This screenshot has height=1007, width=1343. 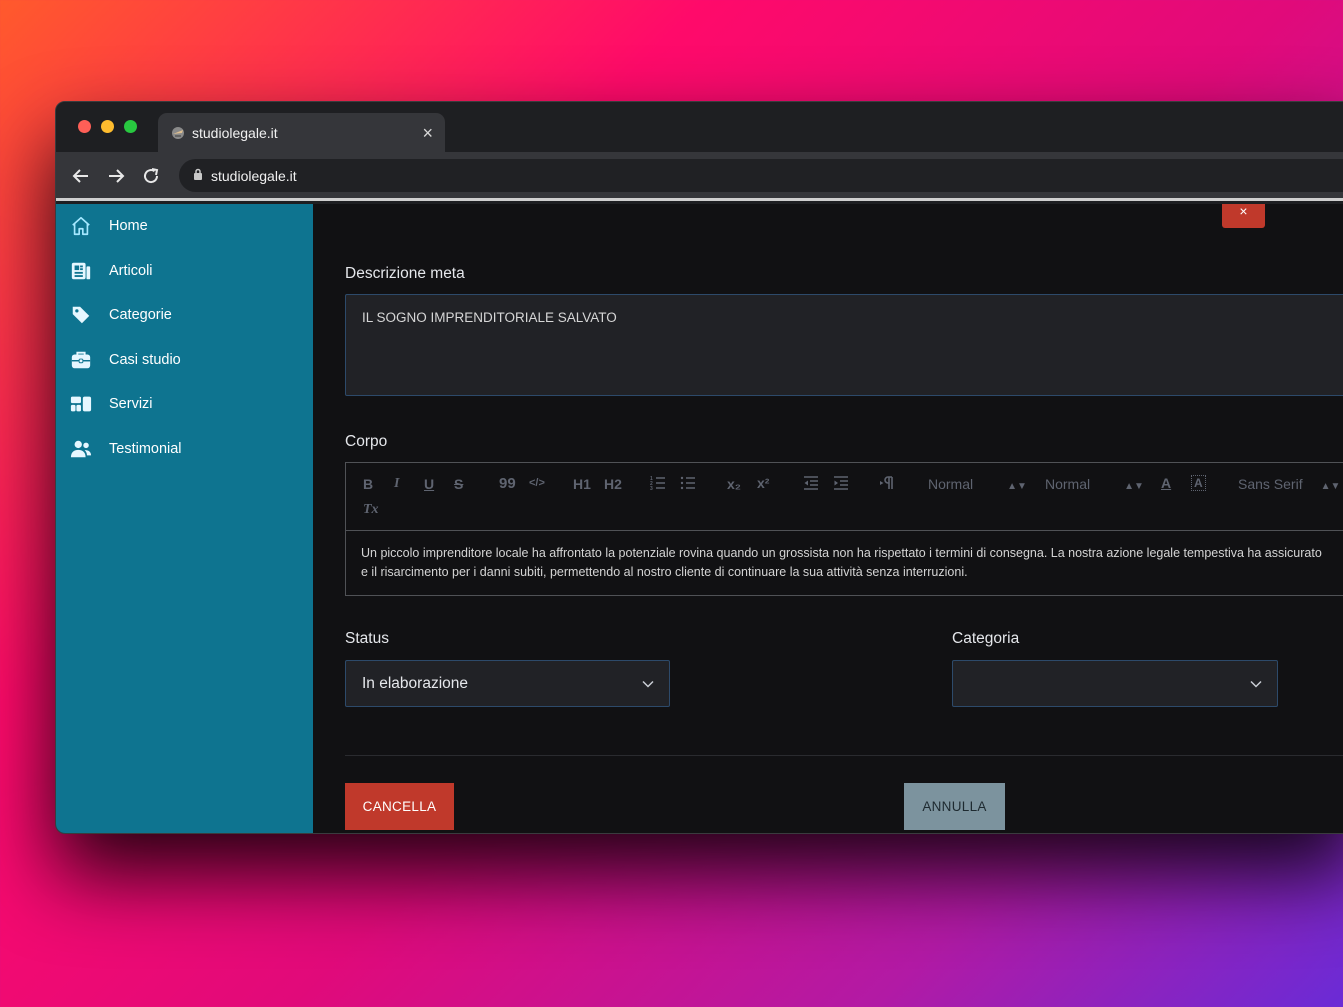 I want to click on sidebar-item-label: Servizi, so click(x=131, y=404).